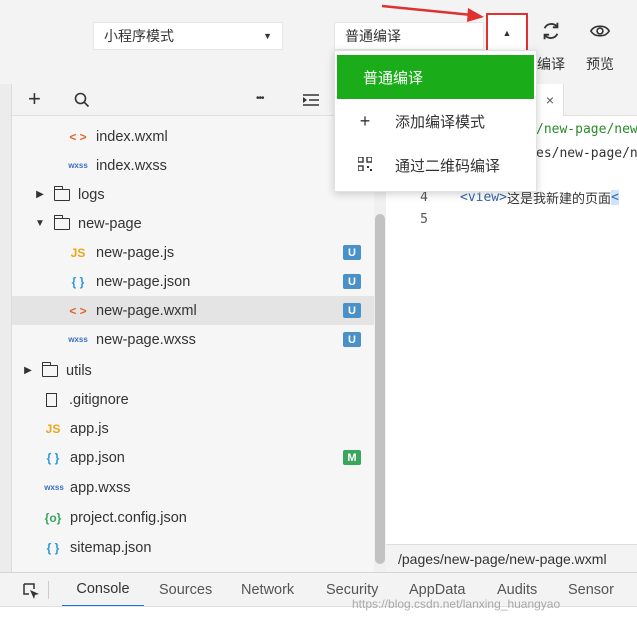 This screenshot has height=621, width=637. What do you see at coordinates (131, 165) in the screenshot?
I see `tree-item-label: index.wxss` at bounding box center [131, 165].